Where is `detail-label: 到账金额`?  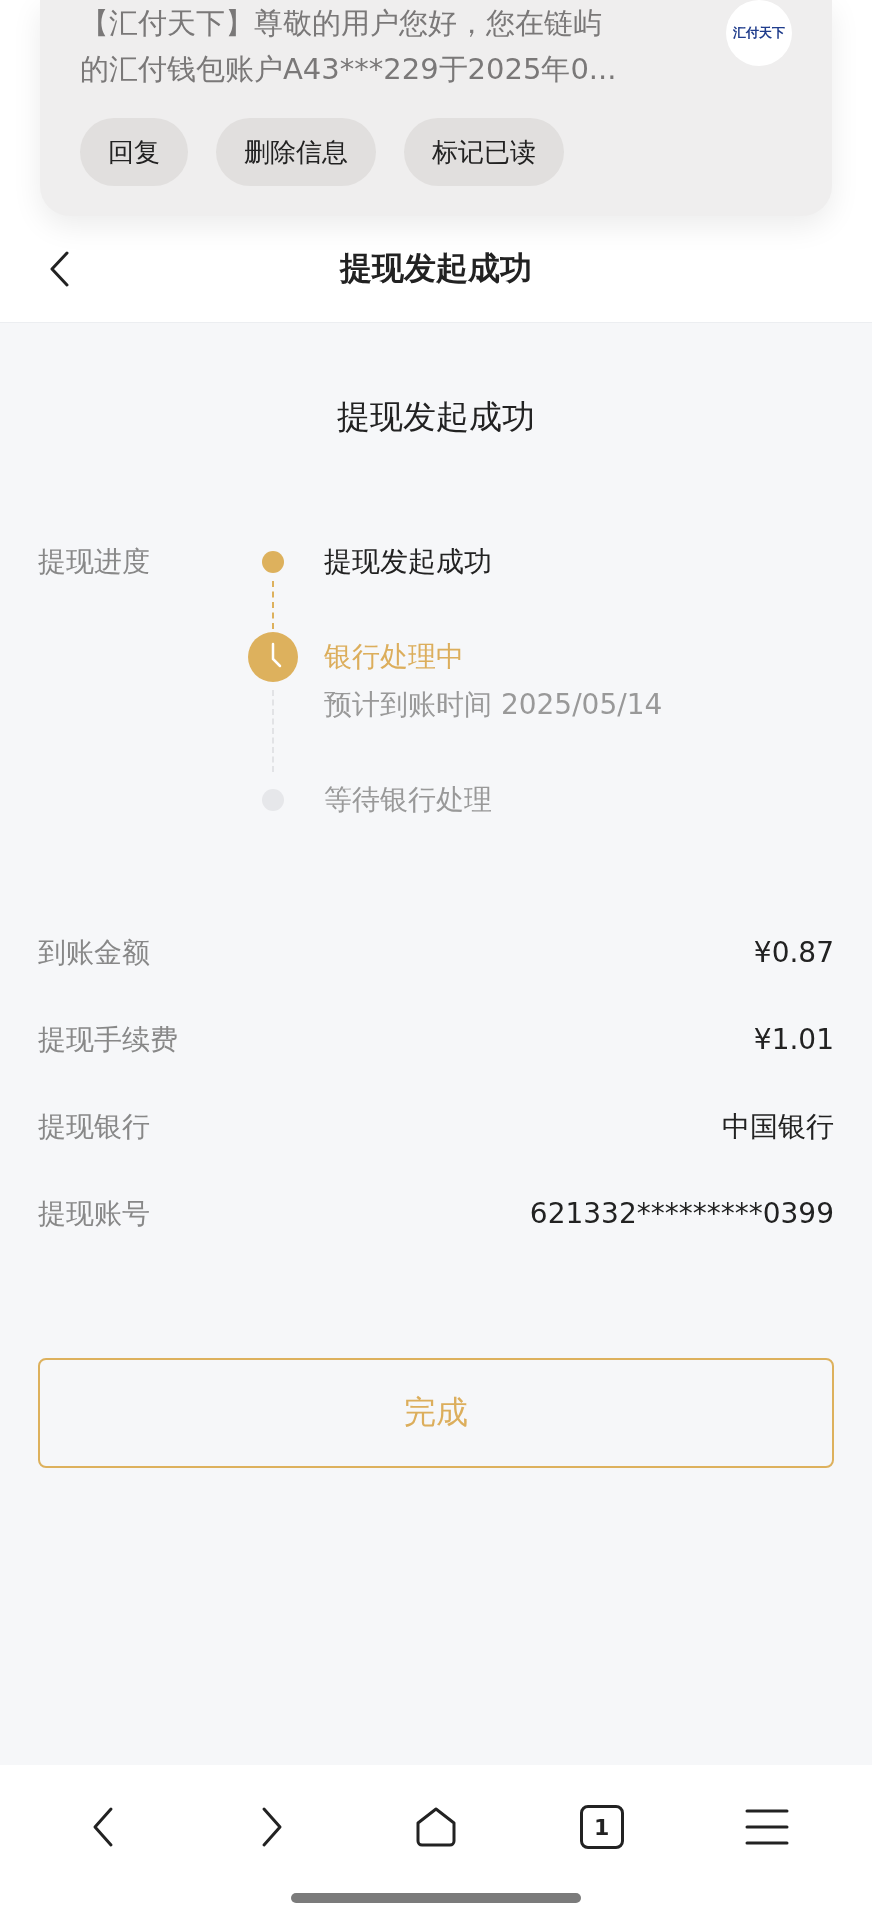 detail-label: 到账金额 is located at coordinates (94, 953).